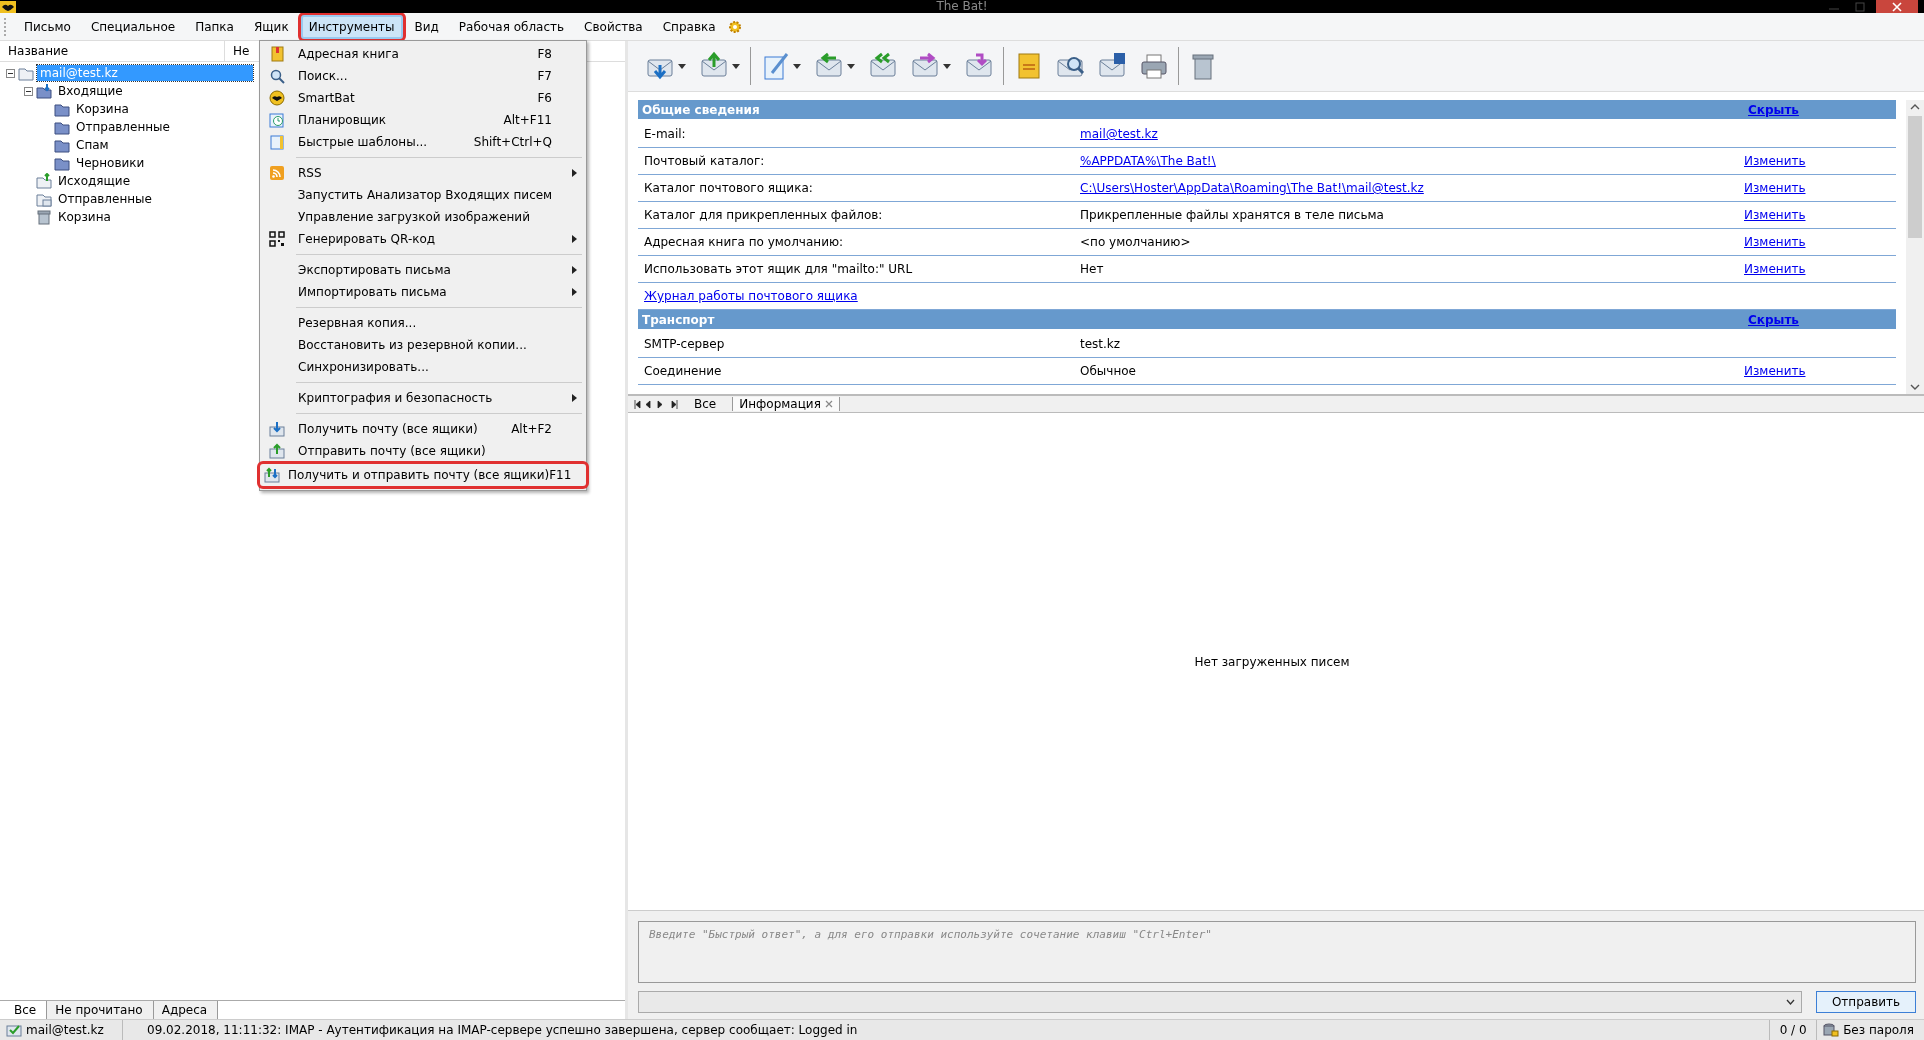  What do you see at coordinates (133, 26) in the screenshot?
I see `menu-item: Специальное` at bounding box center [133, 26].